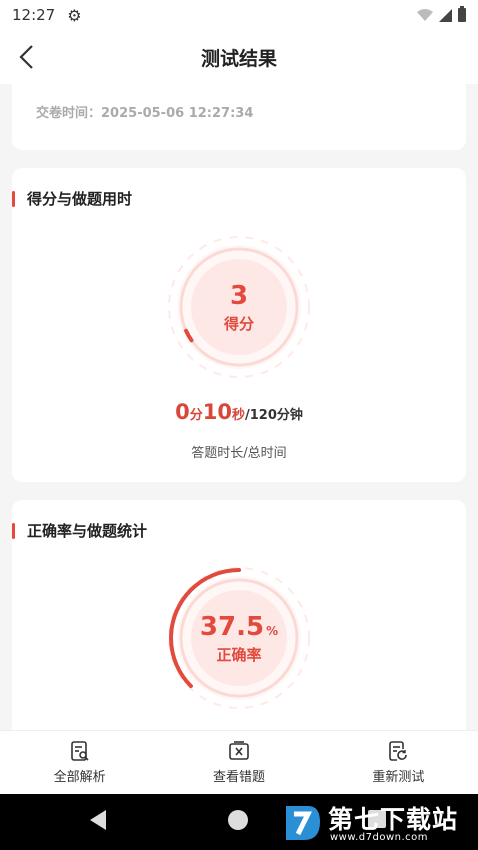 This screenshot has width=478, height=850. Describe the element at coordinates (462, 14) in the screenshot. I see `battery-icon` at that location.